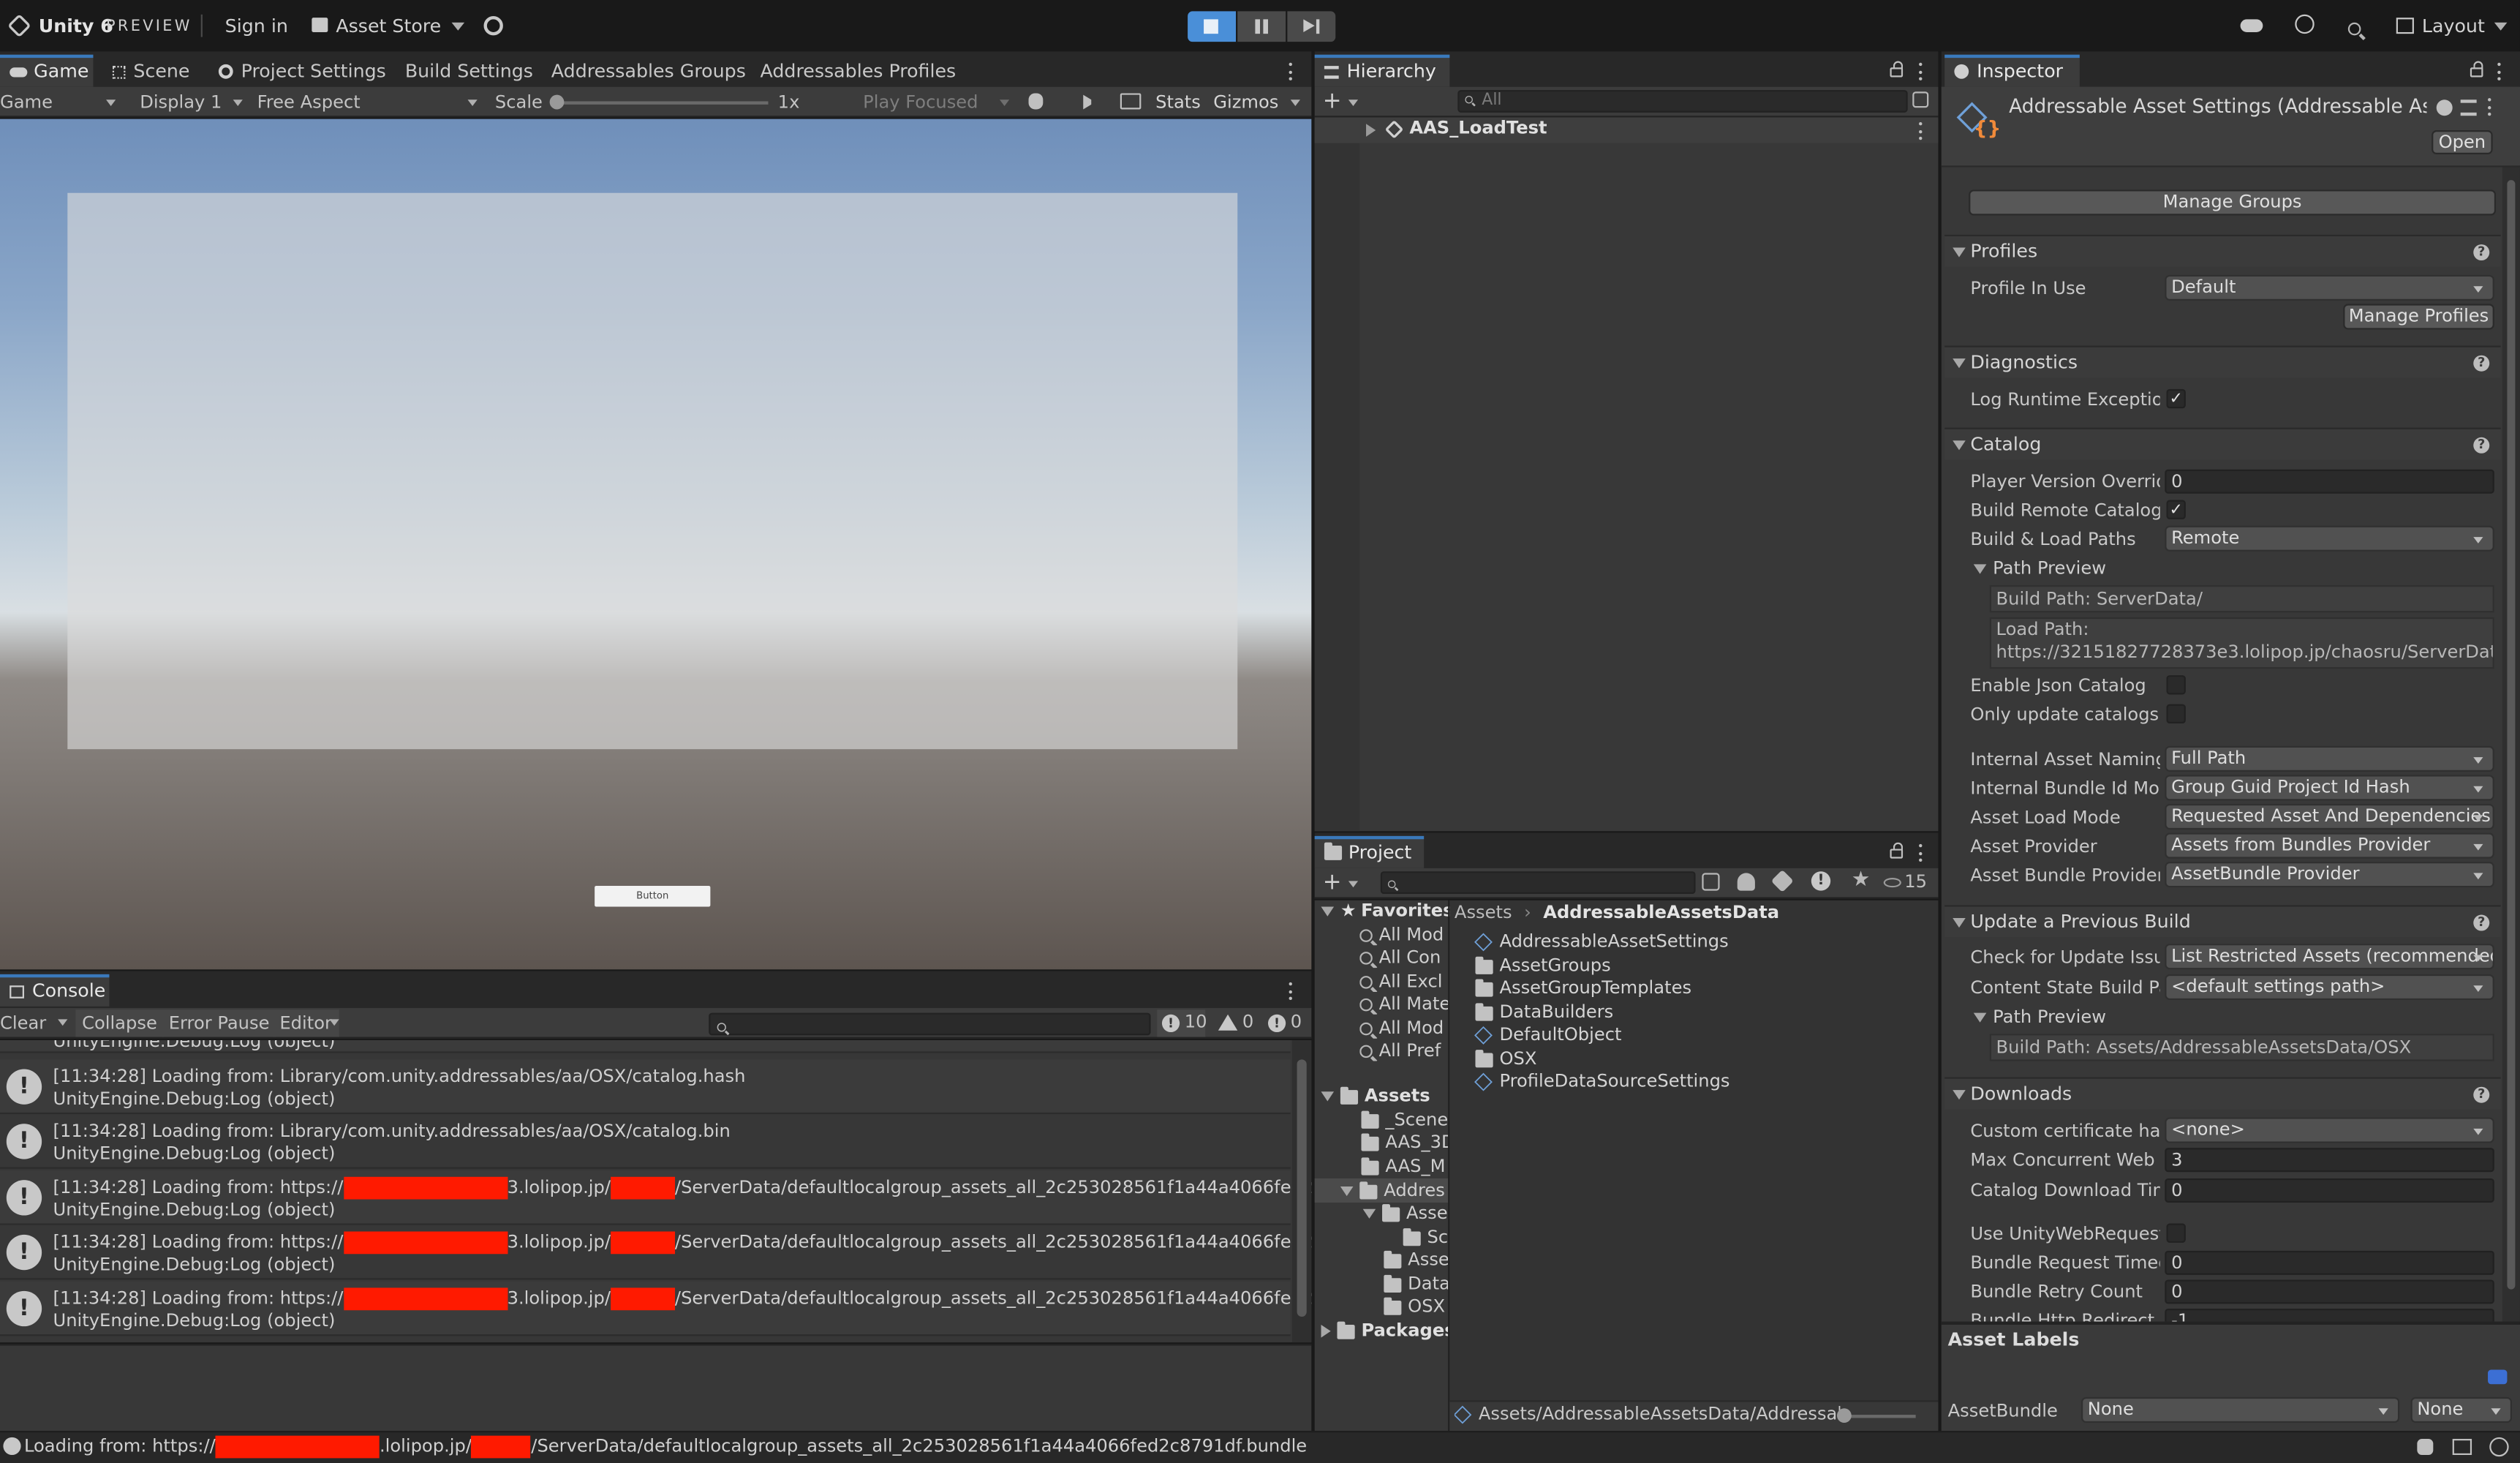 The width and height of the screenshot is (2520, 1463). Describe the element at coordinates (1404, 1142) in the screenshot. I see `tree-folder: AAS_3D` at that location.